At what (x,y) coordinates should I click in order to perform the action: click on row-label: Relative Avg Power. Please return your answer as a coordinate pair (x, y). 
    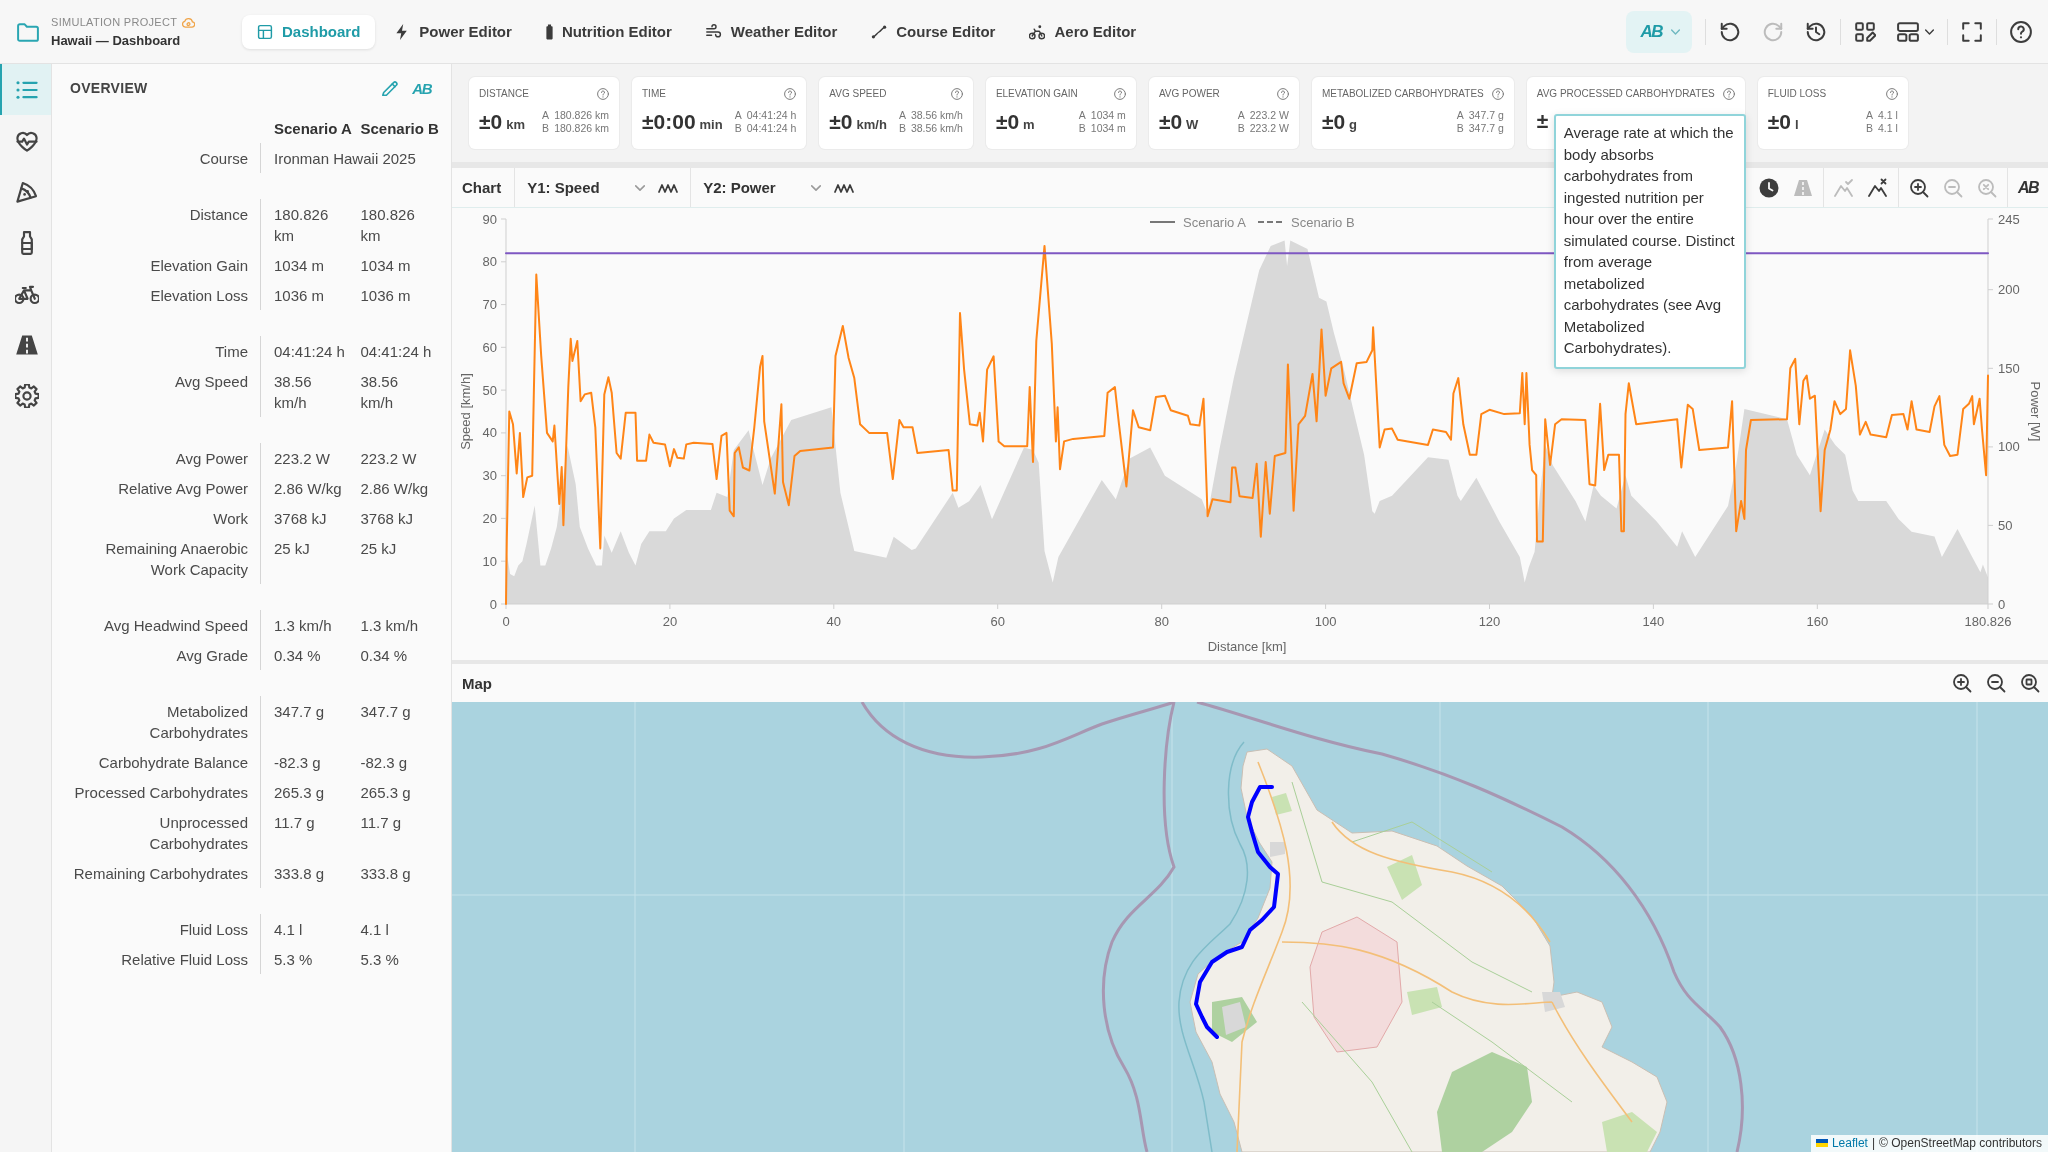
    Looking at the image, I should click on (183, 488).